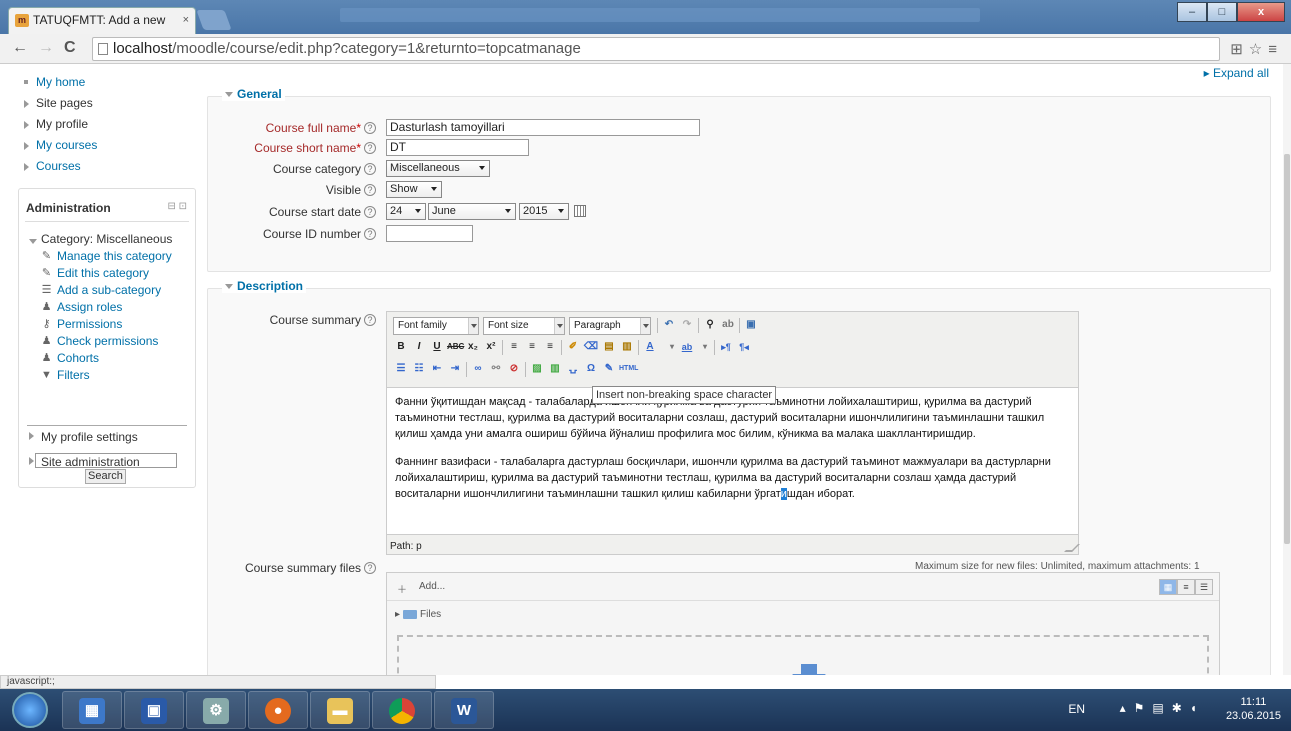 Image resolution: width=1291 pixels, height=731 pixels. Describe the element at coordinates (186, 20) in the screenshot. I see `tab-close-icon: ×` at that location.